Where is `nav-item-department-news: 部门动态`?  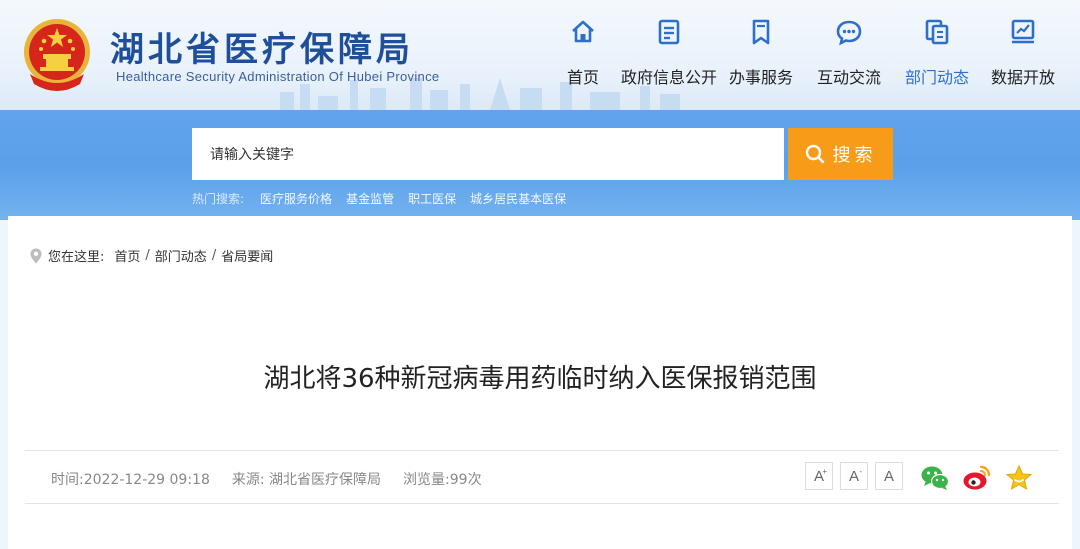
nav-item-department-news: 部门动态 is located at coordinates (937, 53).